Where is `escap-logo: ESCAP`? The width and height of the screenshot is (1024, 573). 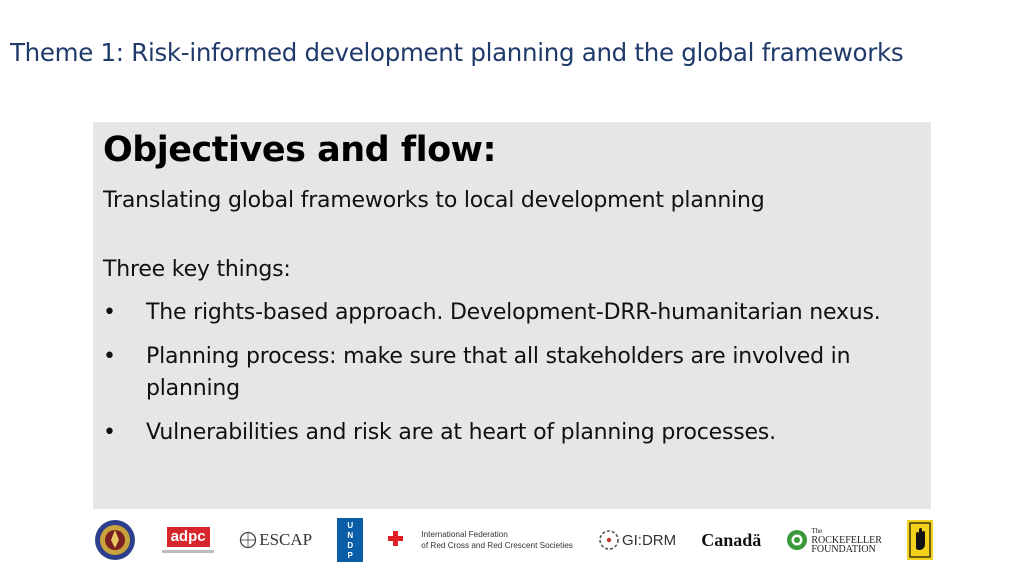 escap-logo: ESCAP is located at coordinates (275, 540).